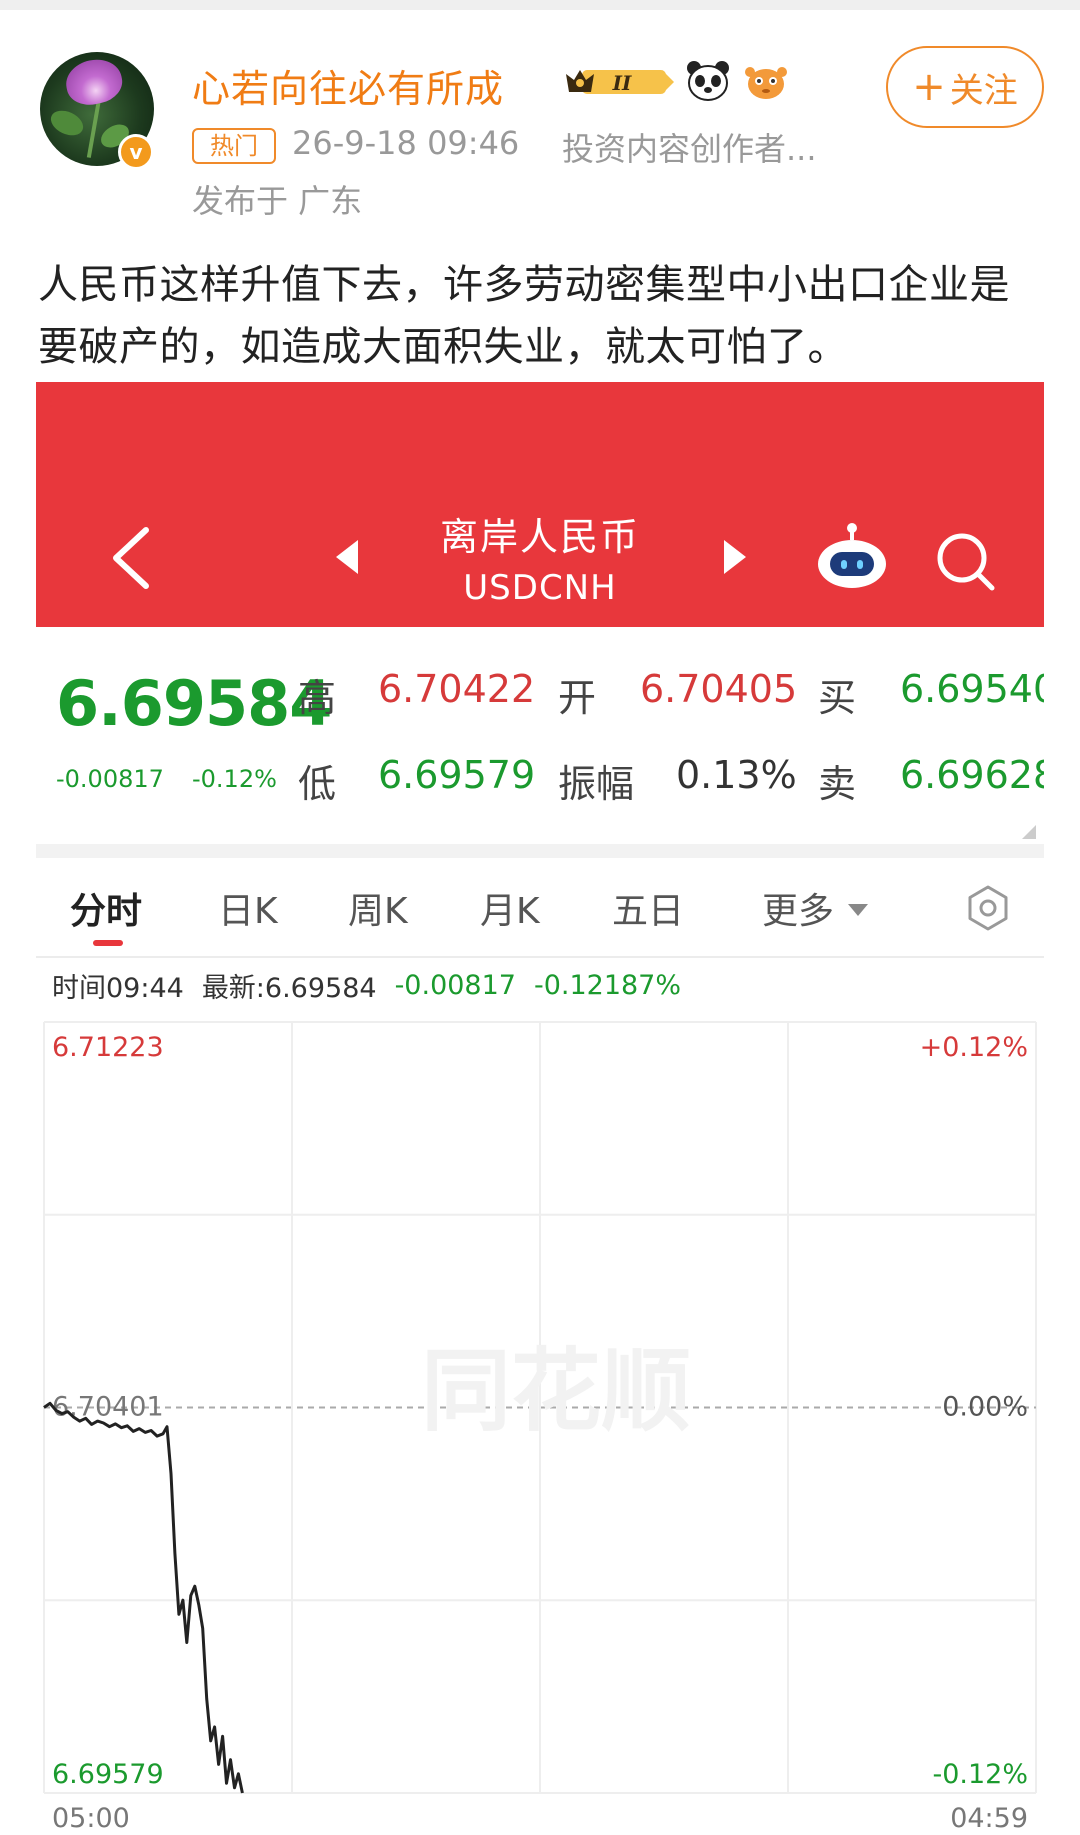 This screenshot has height=1835, width=1080. Describe the element at coordinates (406, 143) in the screenshot. I see `post-time: 26-9-18 09:46` at that location.